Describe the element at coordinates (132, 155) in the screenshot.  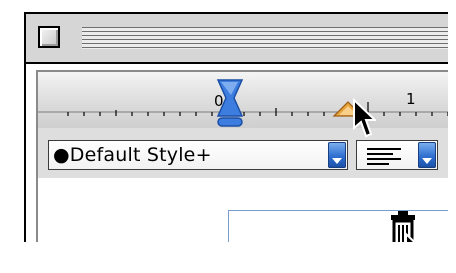
I see `style-popup-selected: ●Default Style+` at that location.